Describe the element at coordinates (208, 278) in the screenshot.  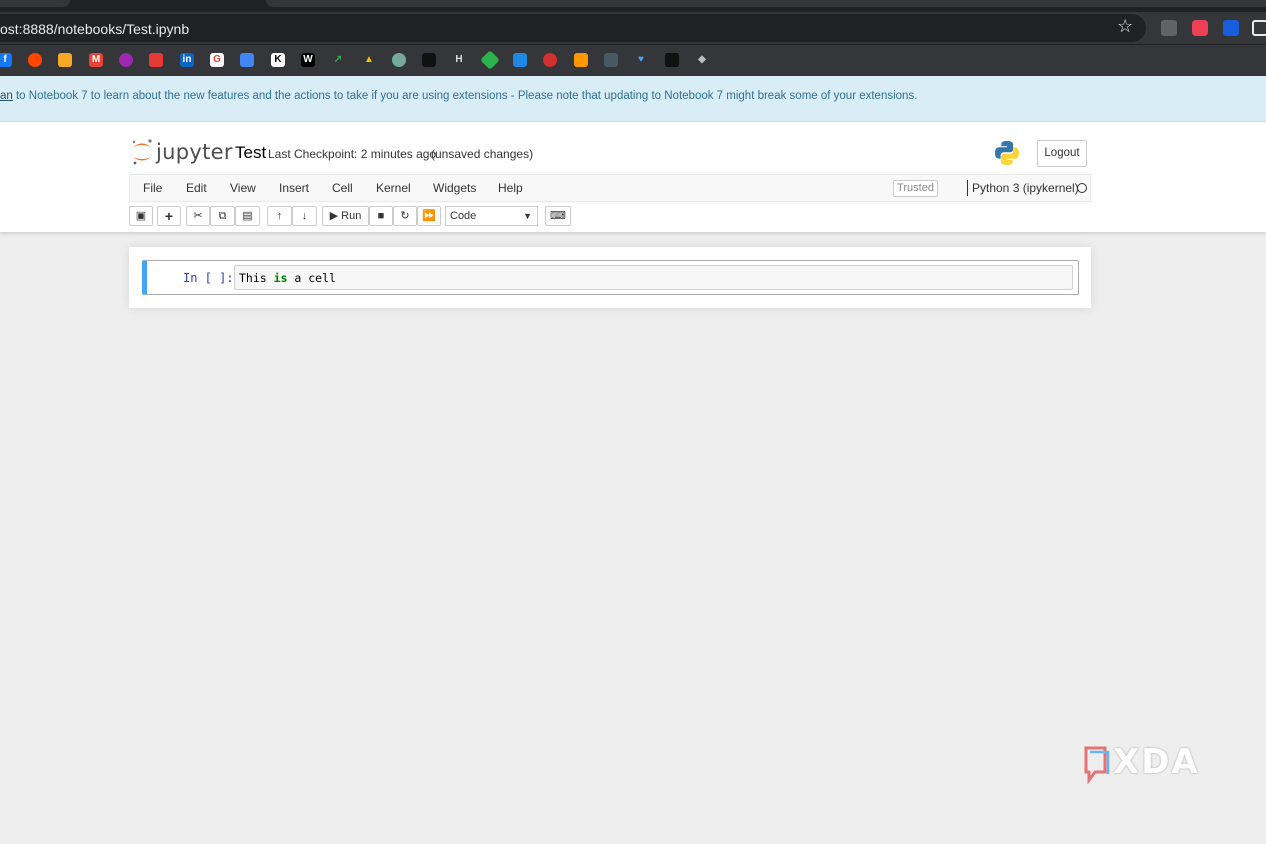
I see `cell-prompt: In [ ]:` at that location.